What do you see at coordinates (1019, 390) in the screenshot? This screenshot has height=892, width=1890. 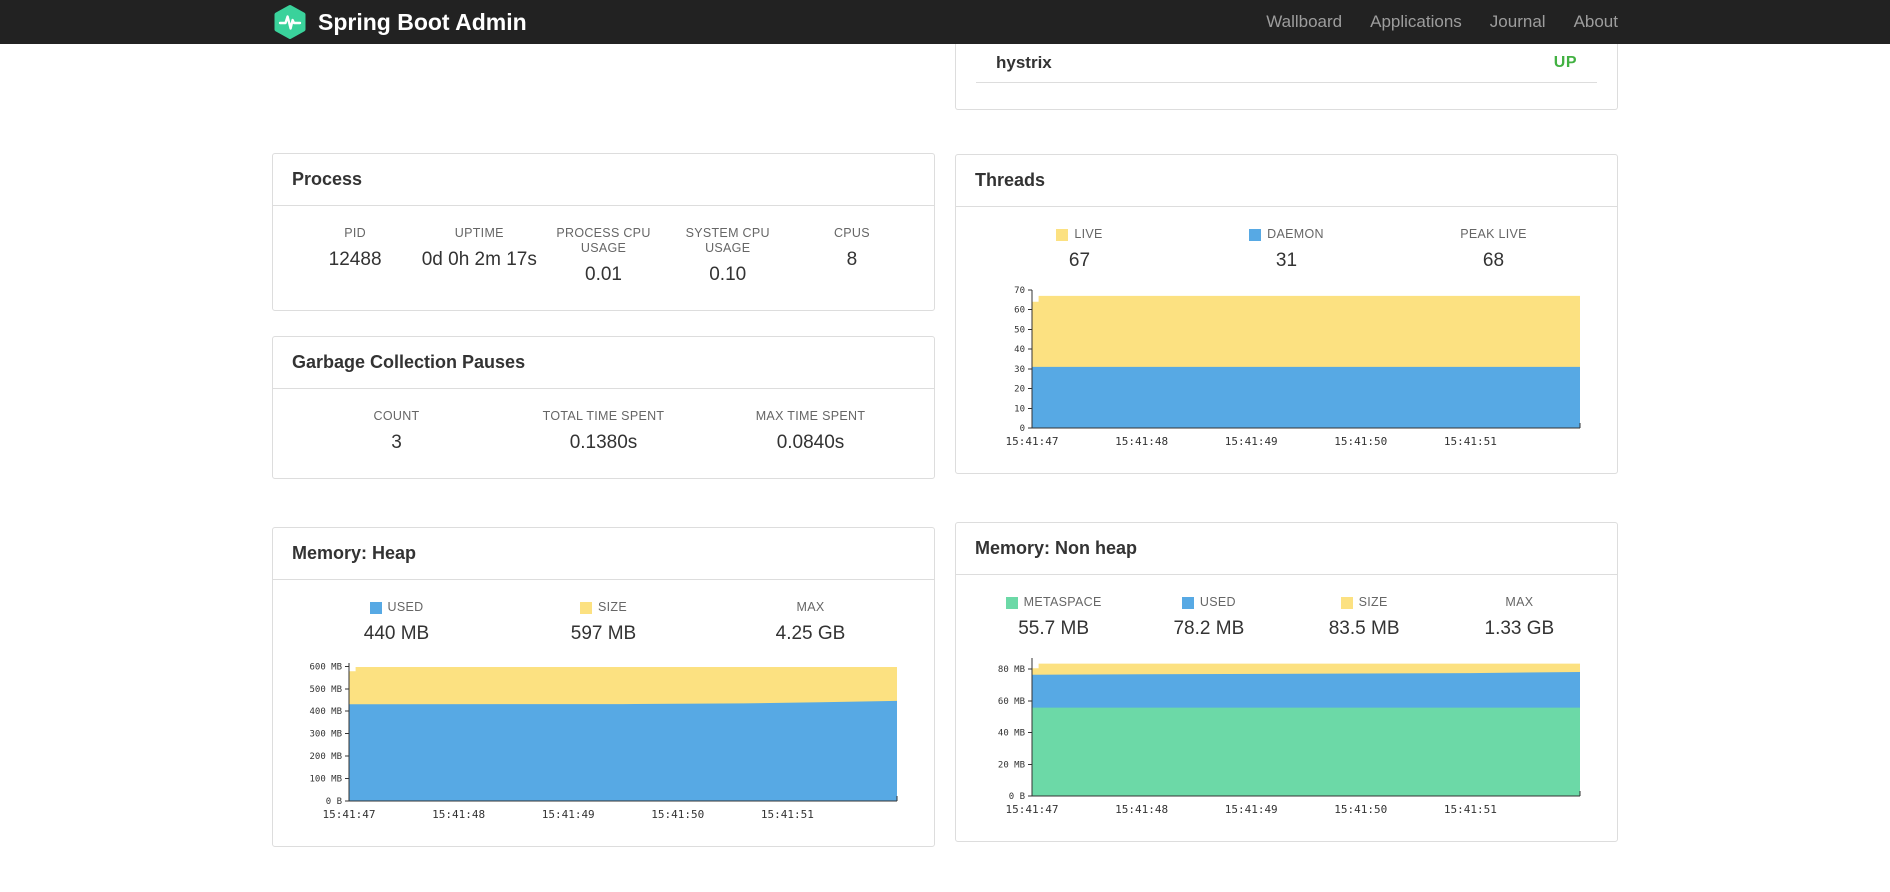 I see `svg-text: 20` at bounding box center [1019, 390].